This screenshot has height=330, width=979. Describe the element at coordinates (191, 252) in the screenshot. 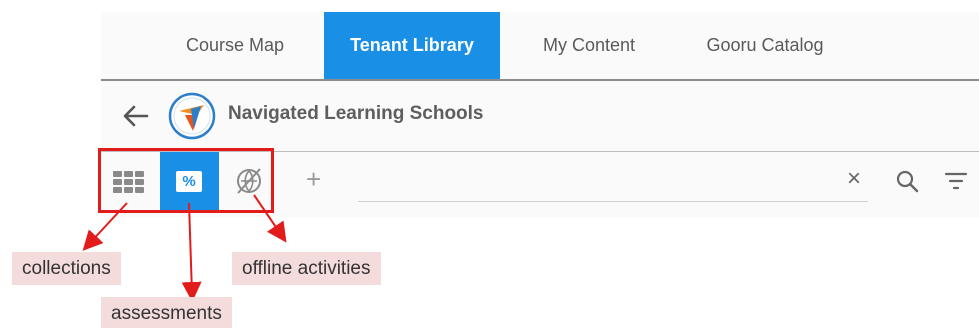

I see `assessments-arrow` at that location.